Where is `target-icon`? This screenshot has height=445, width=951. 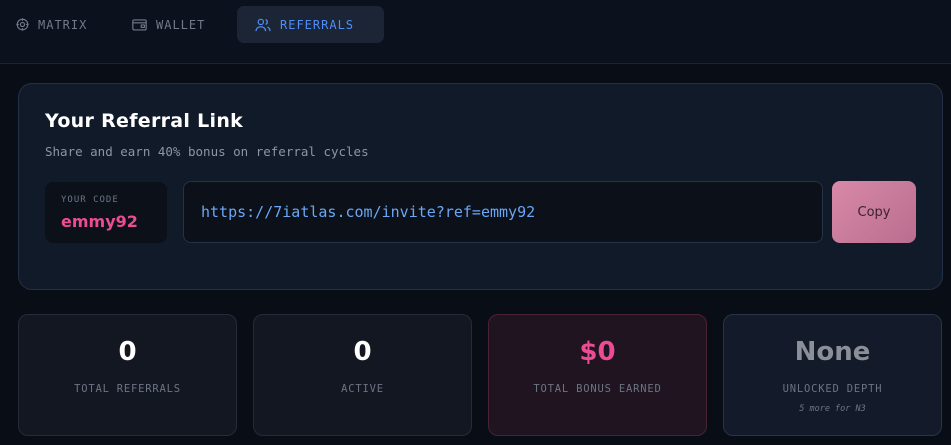
target-icon is located at coordinates (22, 24).